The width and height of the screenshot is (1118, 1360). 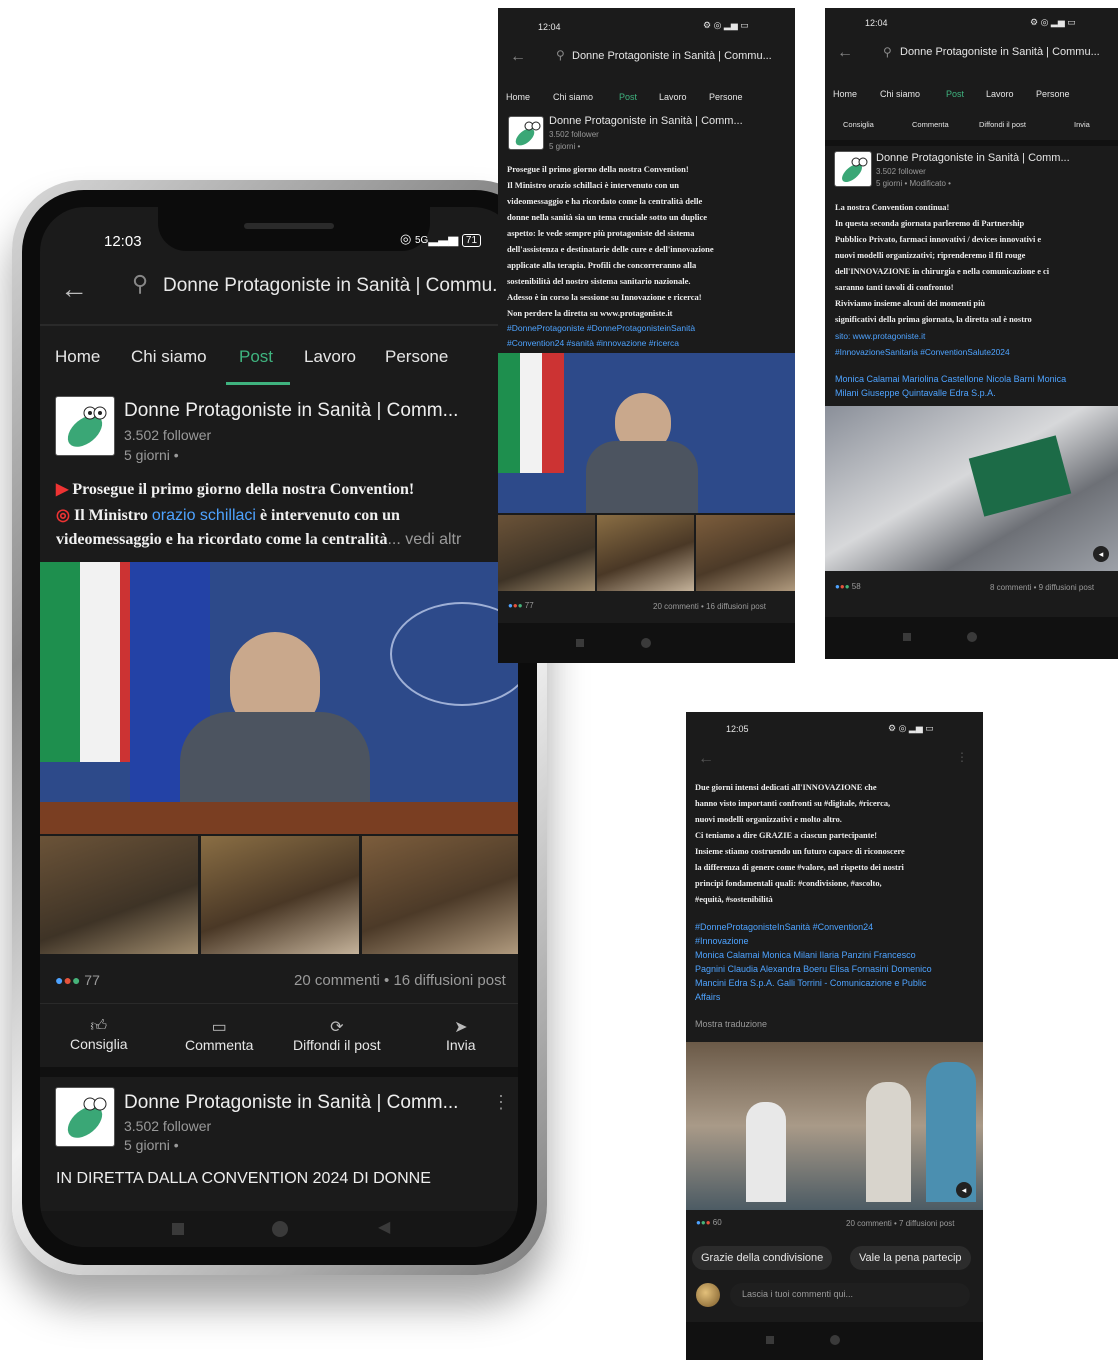 I want to click on status-time: 12:05, so click(x=737, y=729).